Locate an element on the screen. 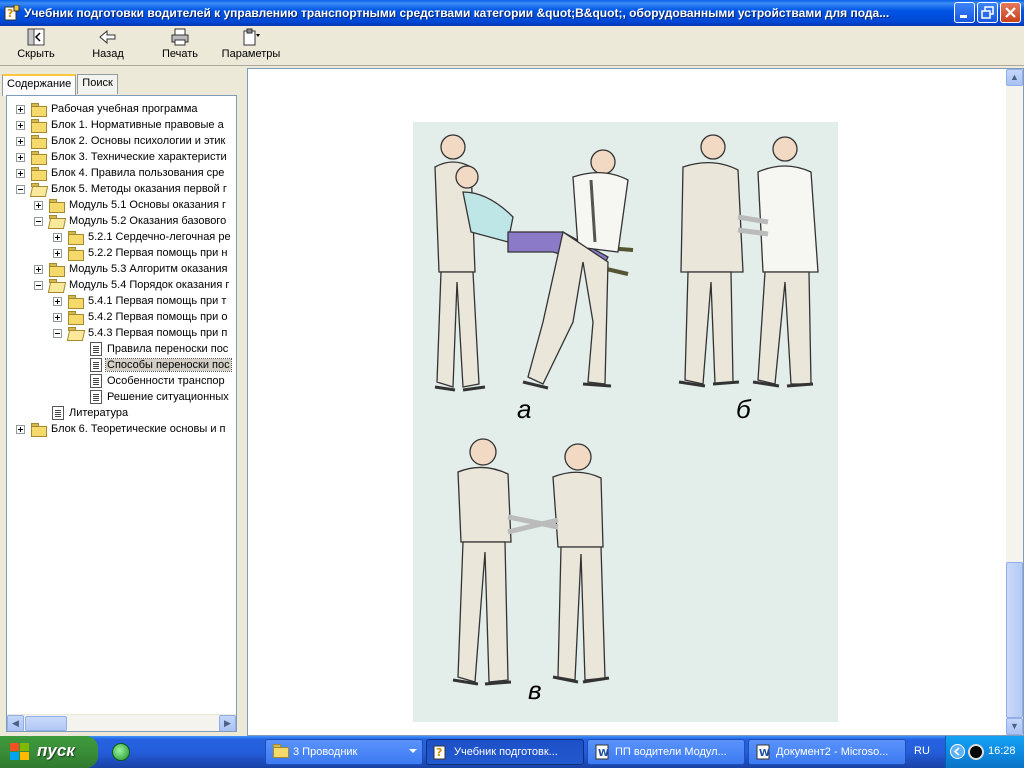 The width and height of the screenshot is (1024, 768). tree-item: Блок 1. Нормативные правовые а is located at coordinates (120, 125).